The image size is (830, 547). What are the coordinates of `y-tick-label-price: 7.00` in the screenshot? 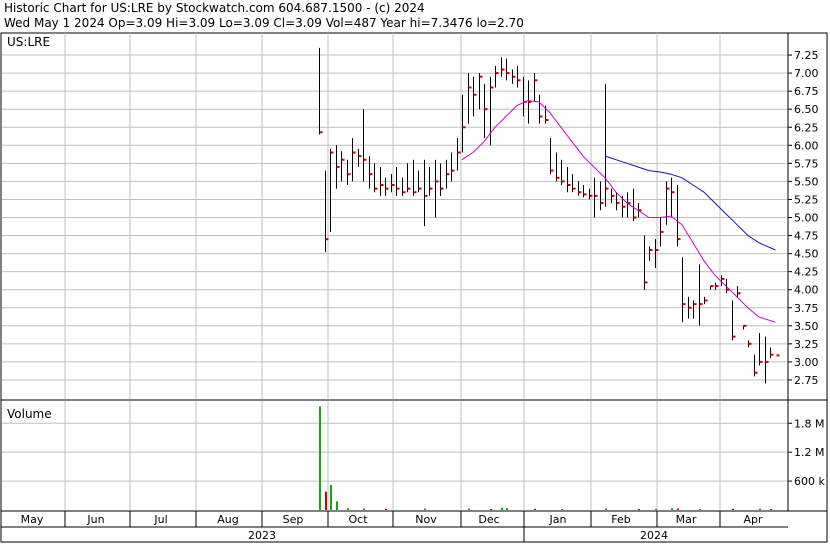 It's located at (806, 73).